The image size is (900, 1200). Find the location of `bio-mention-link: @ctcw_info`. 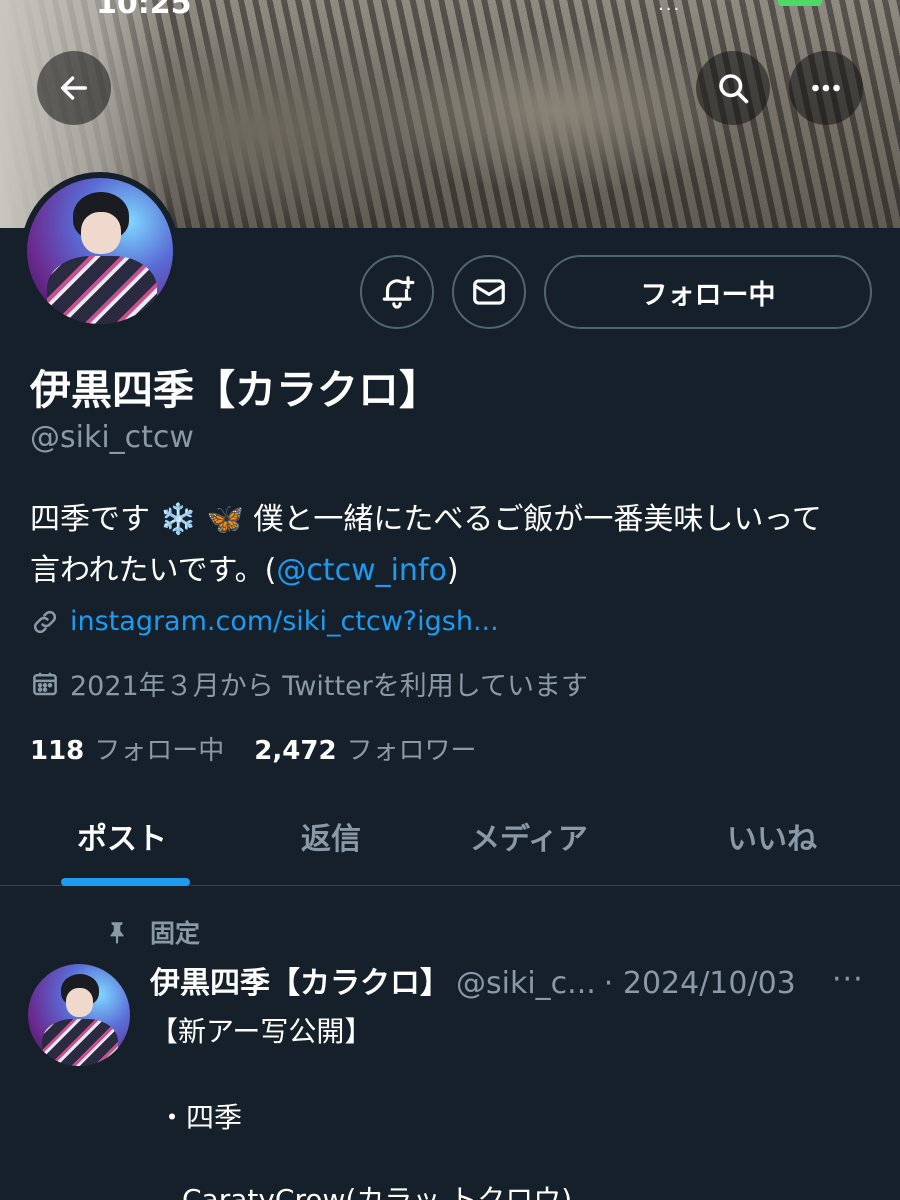

bio-mention-link: @ctcw_info is located at coordinates (361, 570).